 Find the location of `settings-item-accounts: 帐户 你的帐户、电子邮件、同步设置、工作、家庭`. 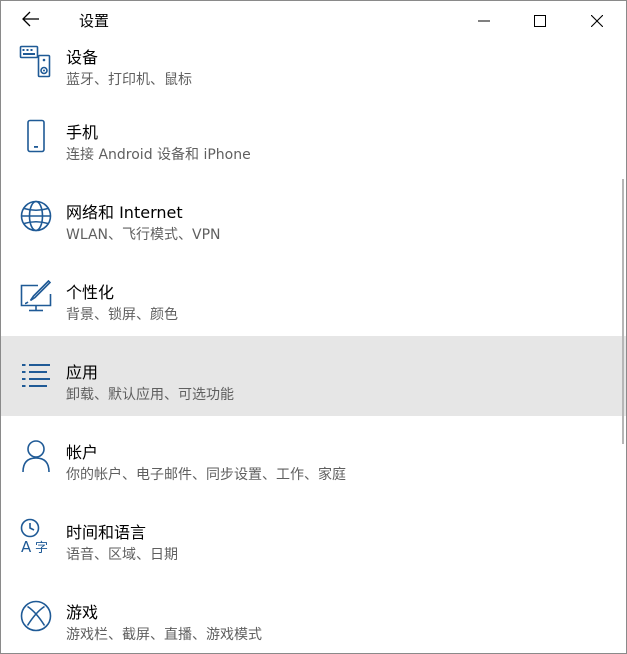

settings-item-accounts: 帐户 你的帐户、电子邮件、同步设置、工作、家庭 is located at coordinates (313, 456).